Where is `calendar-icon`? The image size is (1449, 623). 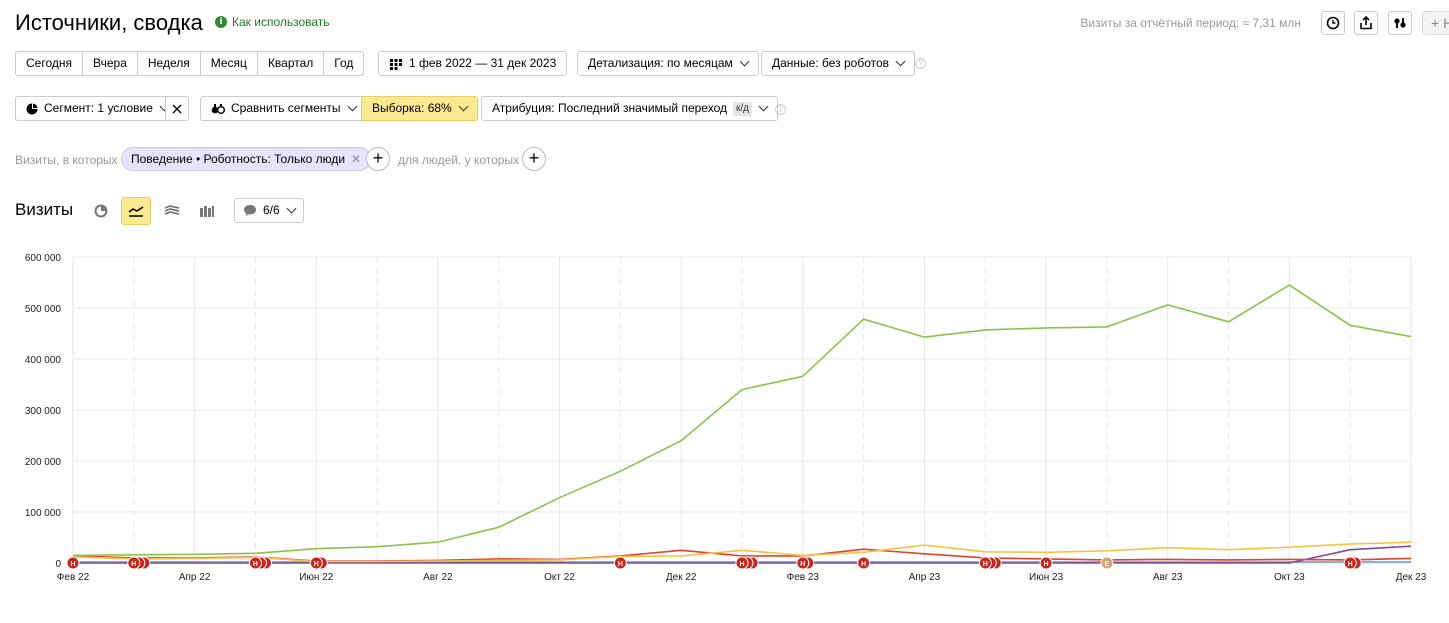
calendar-icon is located at coordinates (396, 64).